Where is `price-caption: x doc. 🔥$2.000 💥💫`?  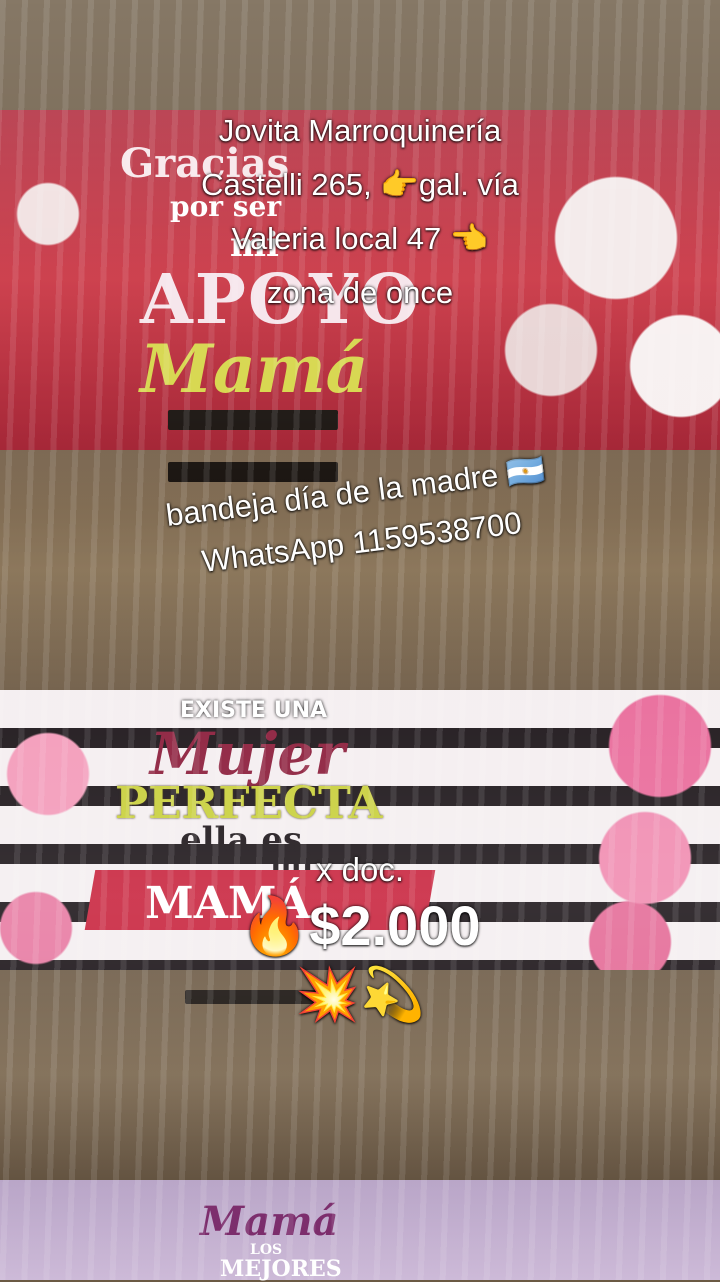
price-caption: x doc. 🔥$2.000 💥💫 is located at coordinates (360, 939).